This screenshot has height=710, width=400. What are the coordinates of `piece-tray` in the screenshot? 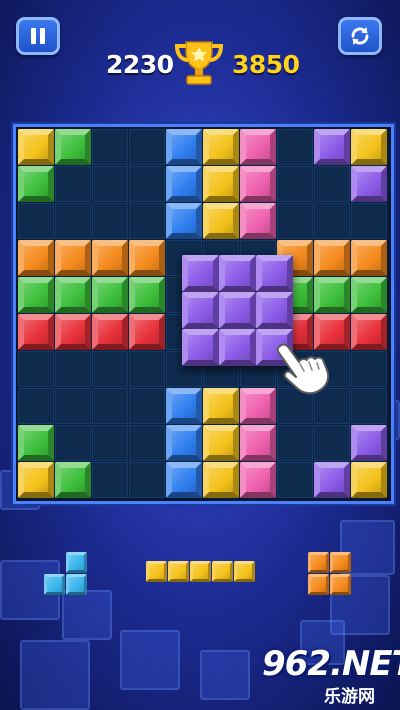 It's located at (200, 575).